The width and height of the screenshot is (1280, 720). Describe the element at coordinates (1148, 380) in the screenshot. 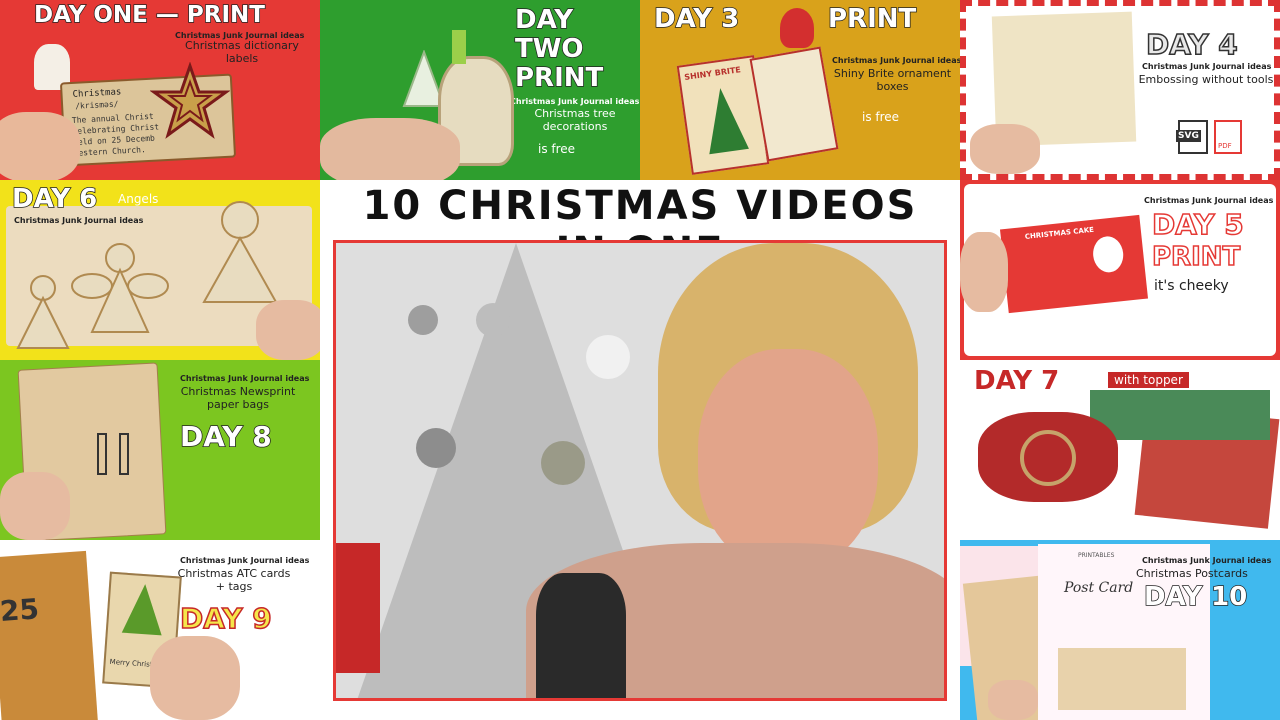

I see `day7-tag: with topper` at that location.